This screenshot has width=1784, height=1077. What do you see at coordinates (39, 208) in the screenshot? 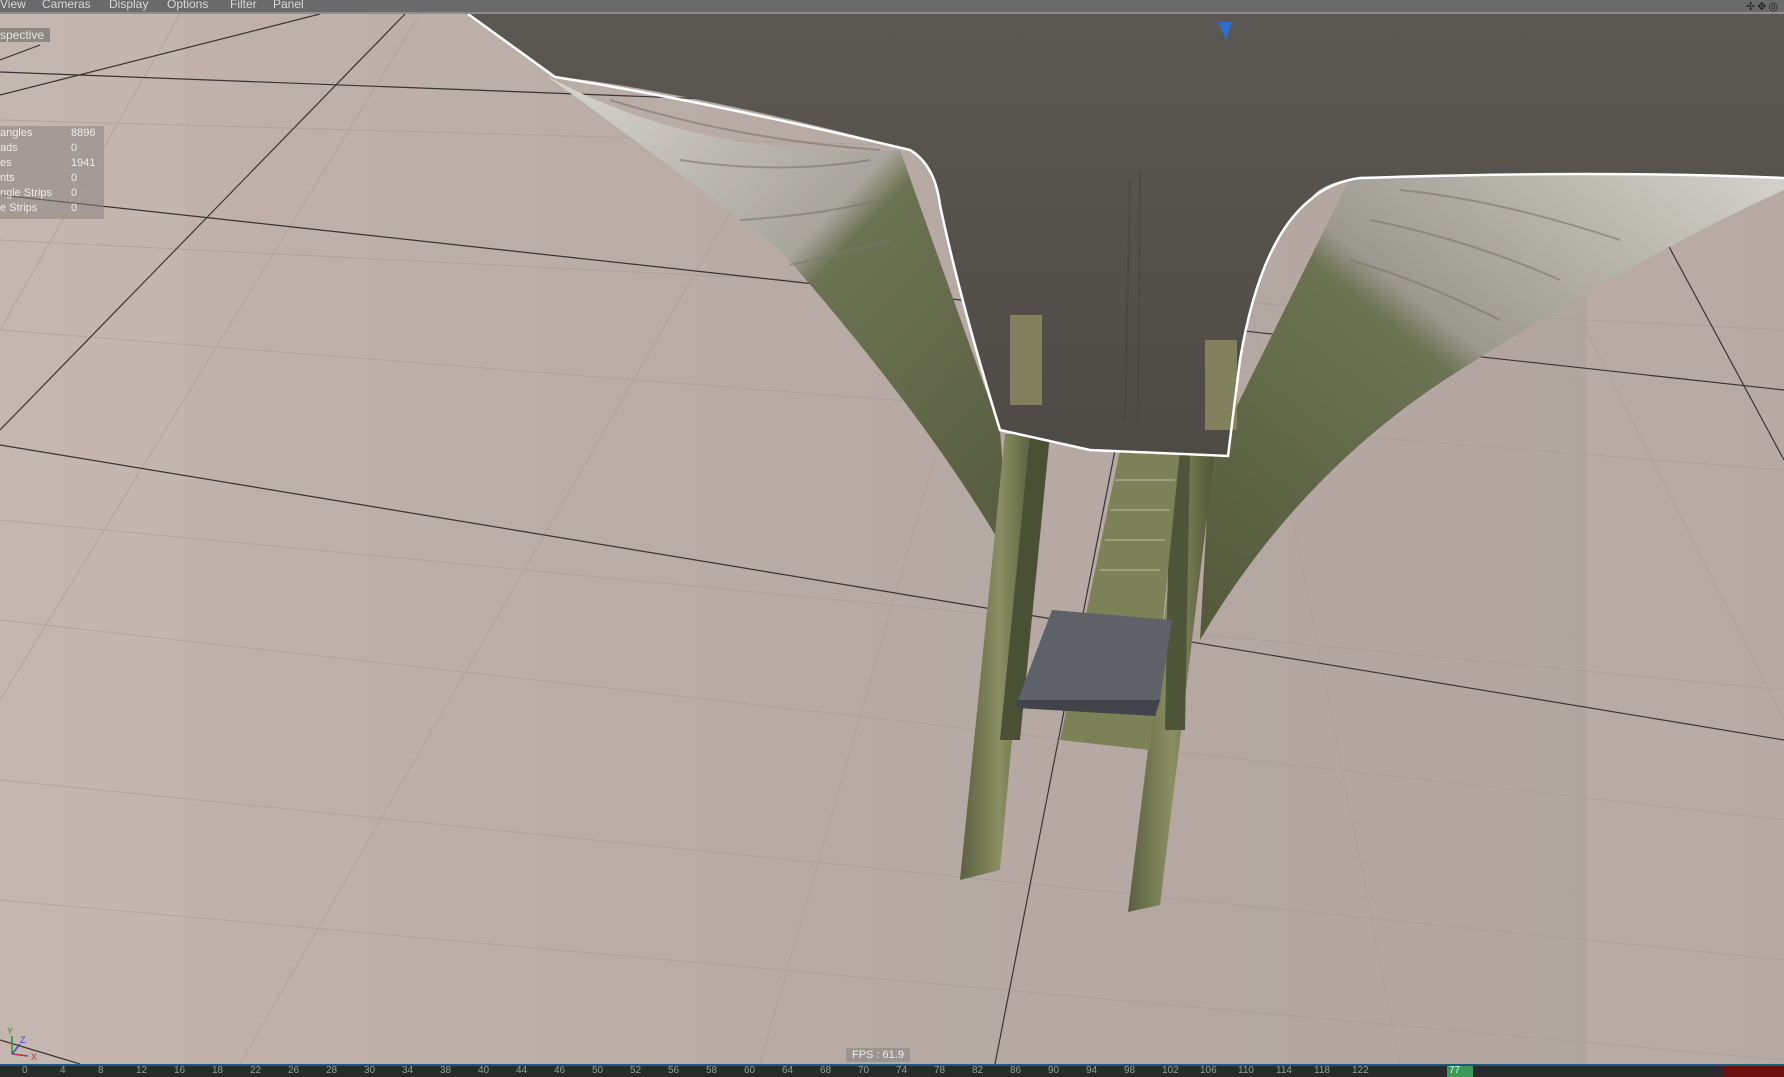
I see `stat-row: e Strips 0` at bounding box center [39, 208].